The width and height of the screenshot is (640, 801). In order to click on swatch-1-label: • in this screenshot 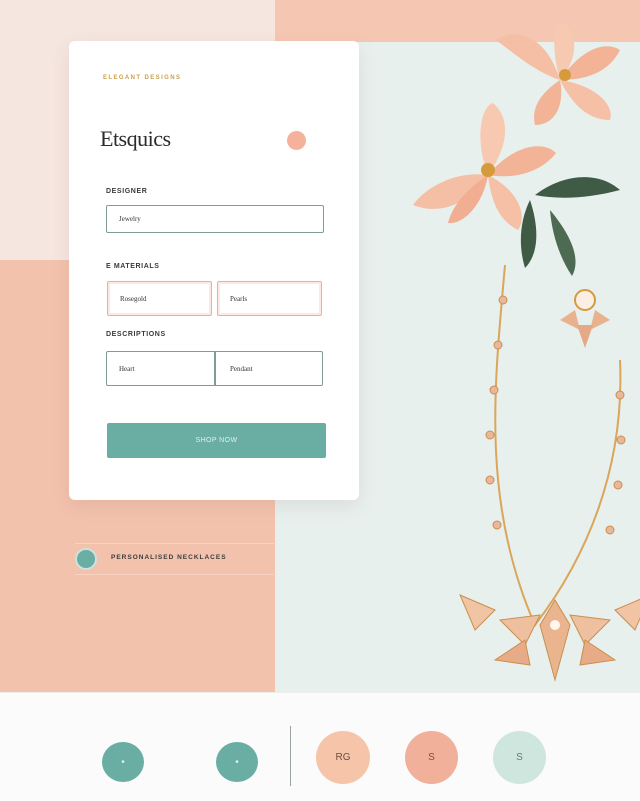, I will do `click(123, 762)`.